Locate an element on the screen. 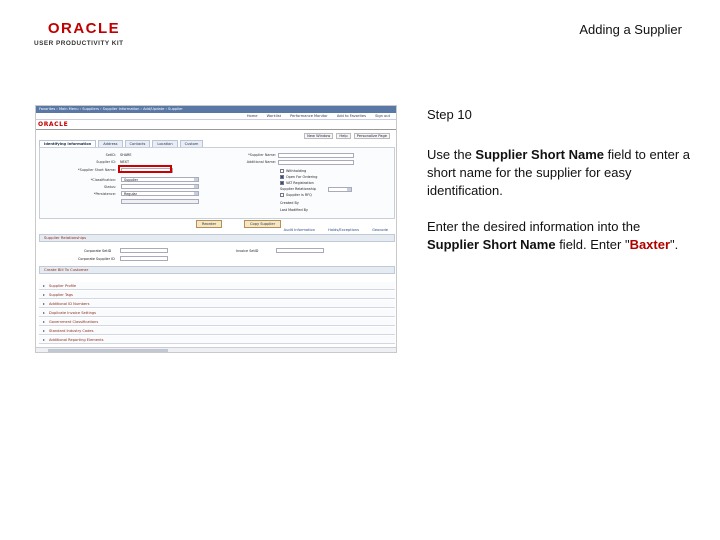 The width and height of the screenshot is (720, 540). nav-home: Home is located at coordinates (252, 116).